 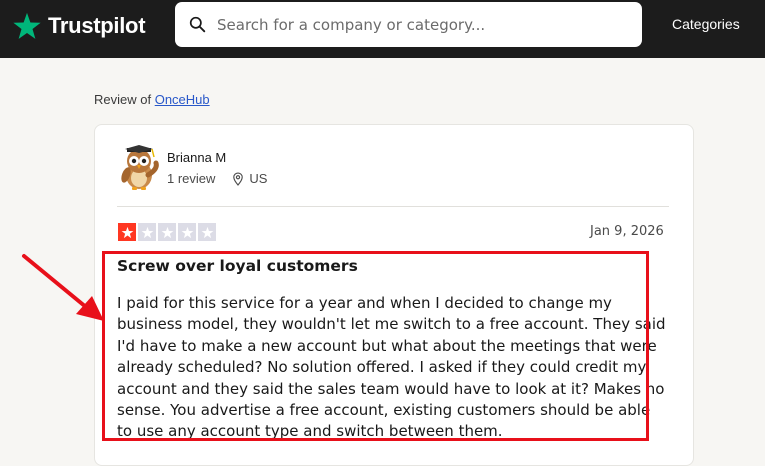 I want to click on top-navigation-bar: Trustpilot Categories, so click(x=382, y=29).